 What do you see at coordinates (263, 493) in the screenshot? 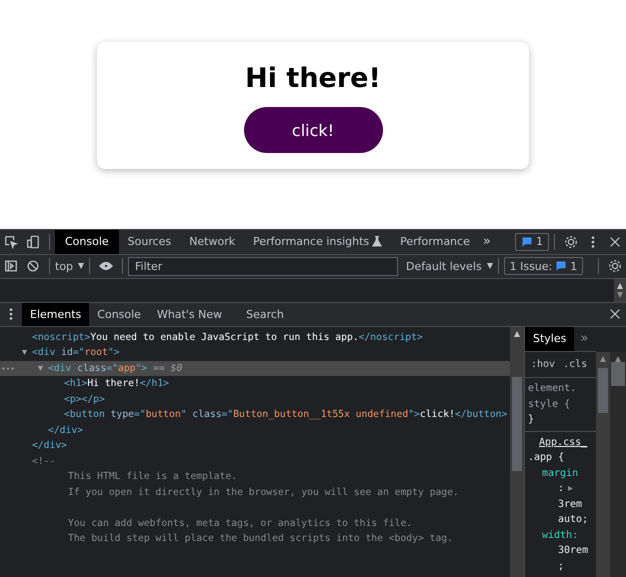
I see `comment-line: If you open it directly in the browser, you will see an empty page.` at bounding box center [263, 493].